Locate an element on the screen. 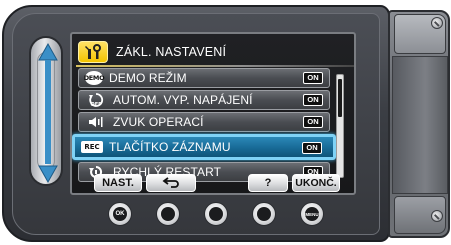 The width and height of the screenshot is (451, 245). help-softkey: ? is located at coordinates (268, 183).